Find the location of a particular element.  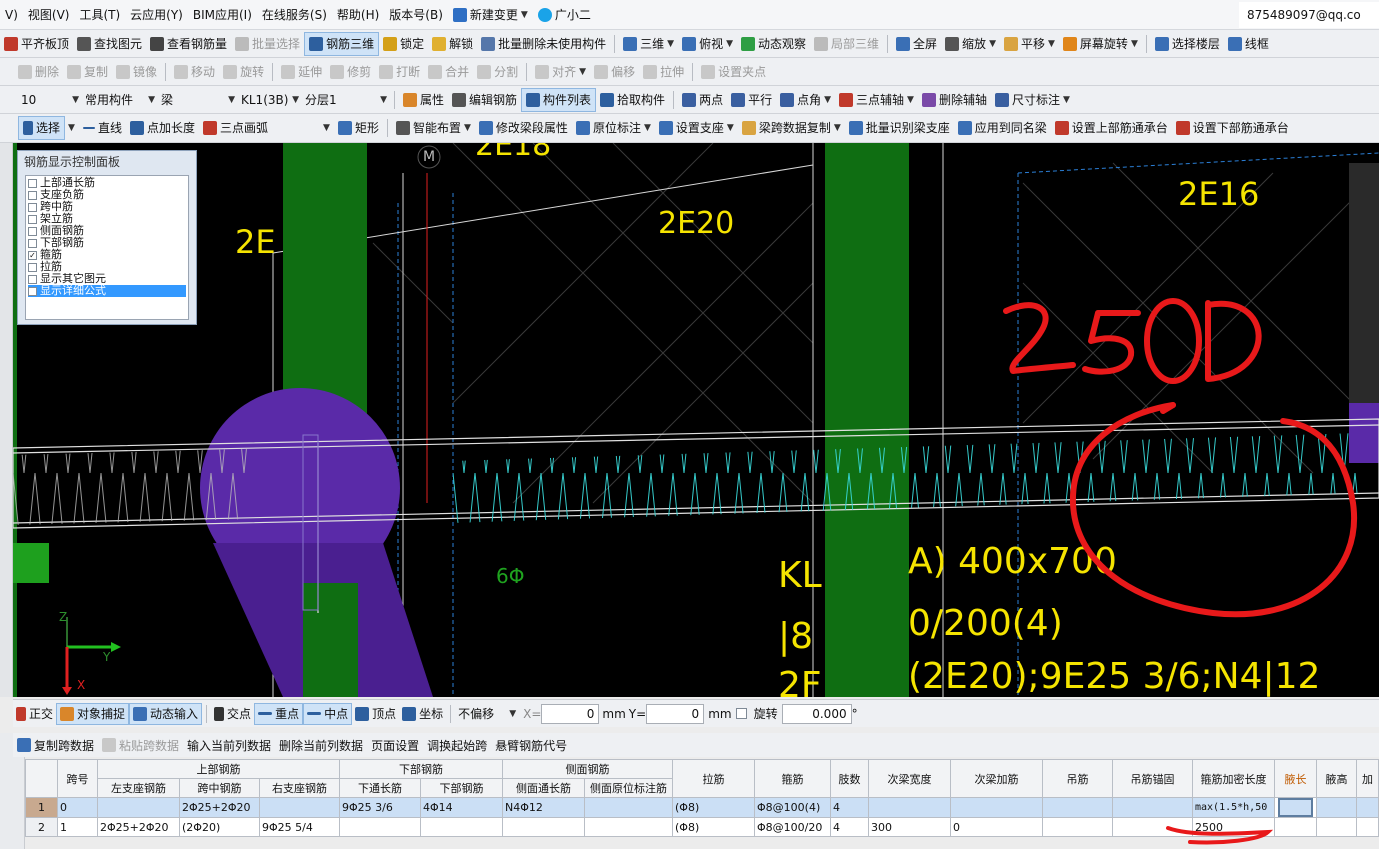

menu-view: 视图(V) is located at coordinates (49, 14).